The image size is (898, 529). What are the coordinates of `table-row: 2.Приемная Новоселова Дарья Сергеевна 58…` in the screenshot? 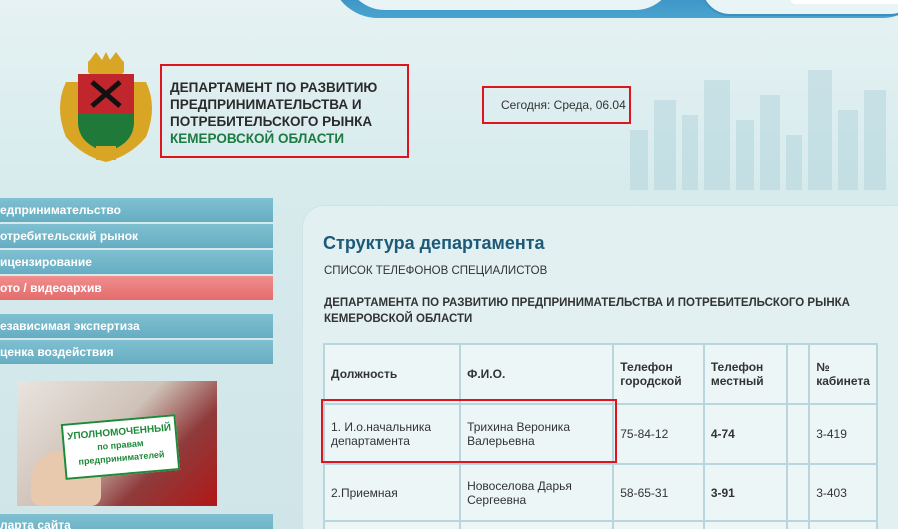 It's located at (600, 492).